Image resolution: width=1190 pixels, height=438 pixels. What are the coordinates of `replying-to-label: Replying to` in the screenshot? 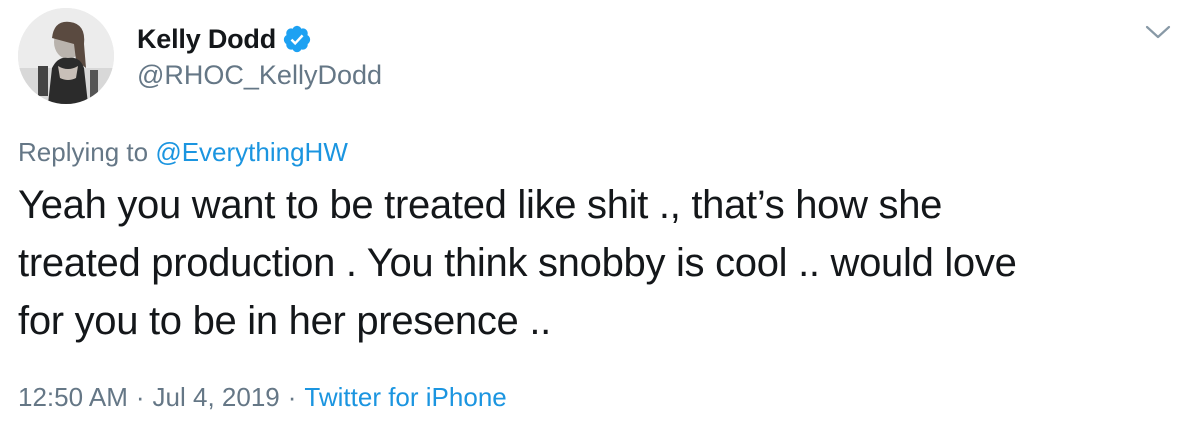 It's located at (83, 152).